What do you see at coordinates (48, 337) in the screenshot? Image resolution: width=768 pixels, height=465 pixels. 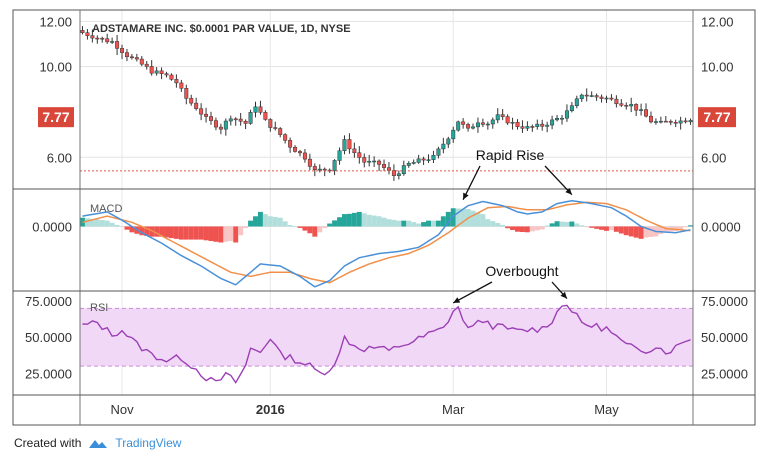 I see `rsi-tick-left: 50.0000` at bounding box center [48, 337].